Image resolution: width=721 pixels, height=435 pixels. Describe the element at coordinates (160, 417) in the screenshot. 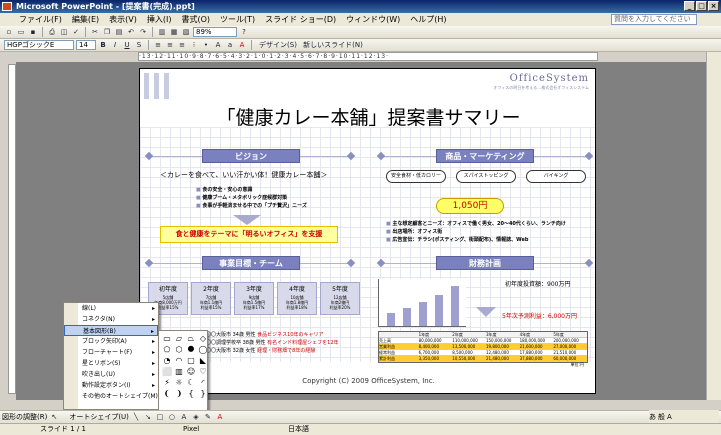

I see `rectangle-icon: □` at that location.